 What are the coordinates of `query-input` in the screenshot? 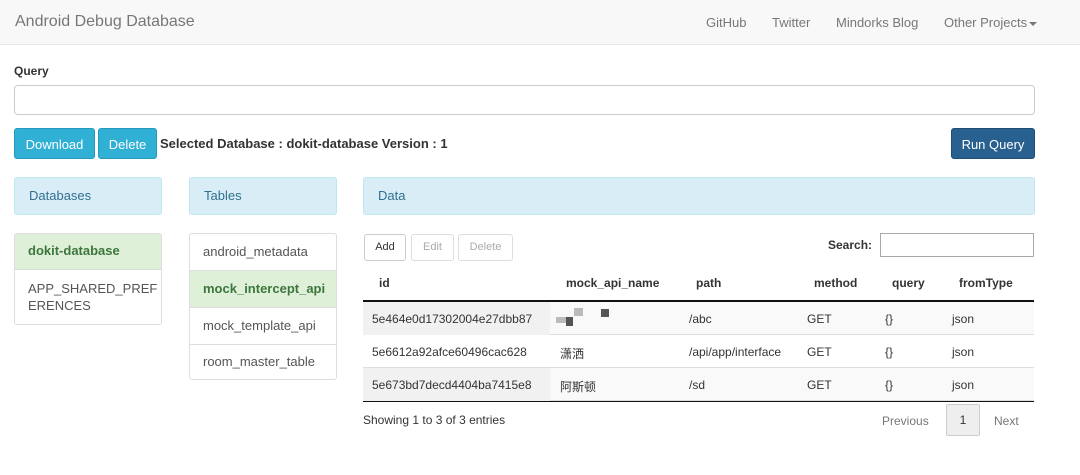 It's located at (524, 100).